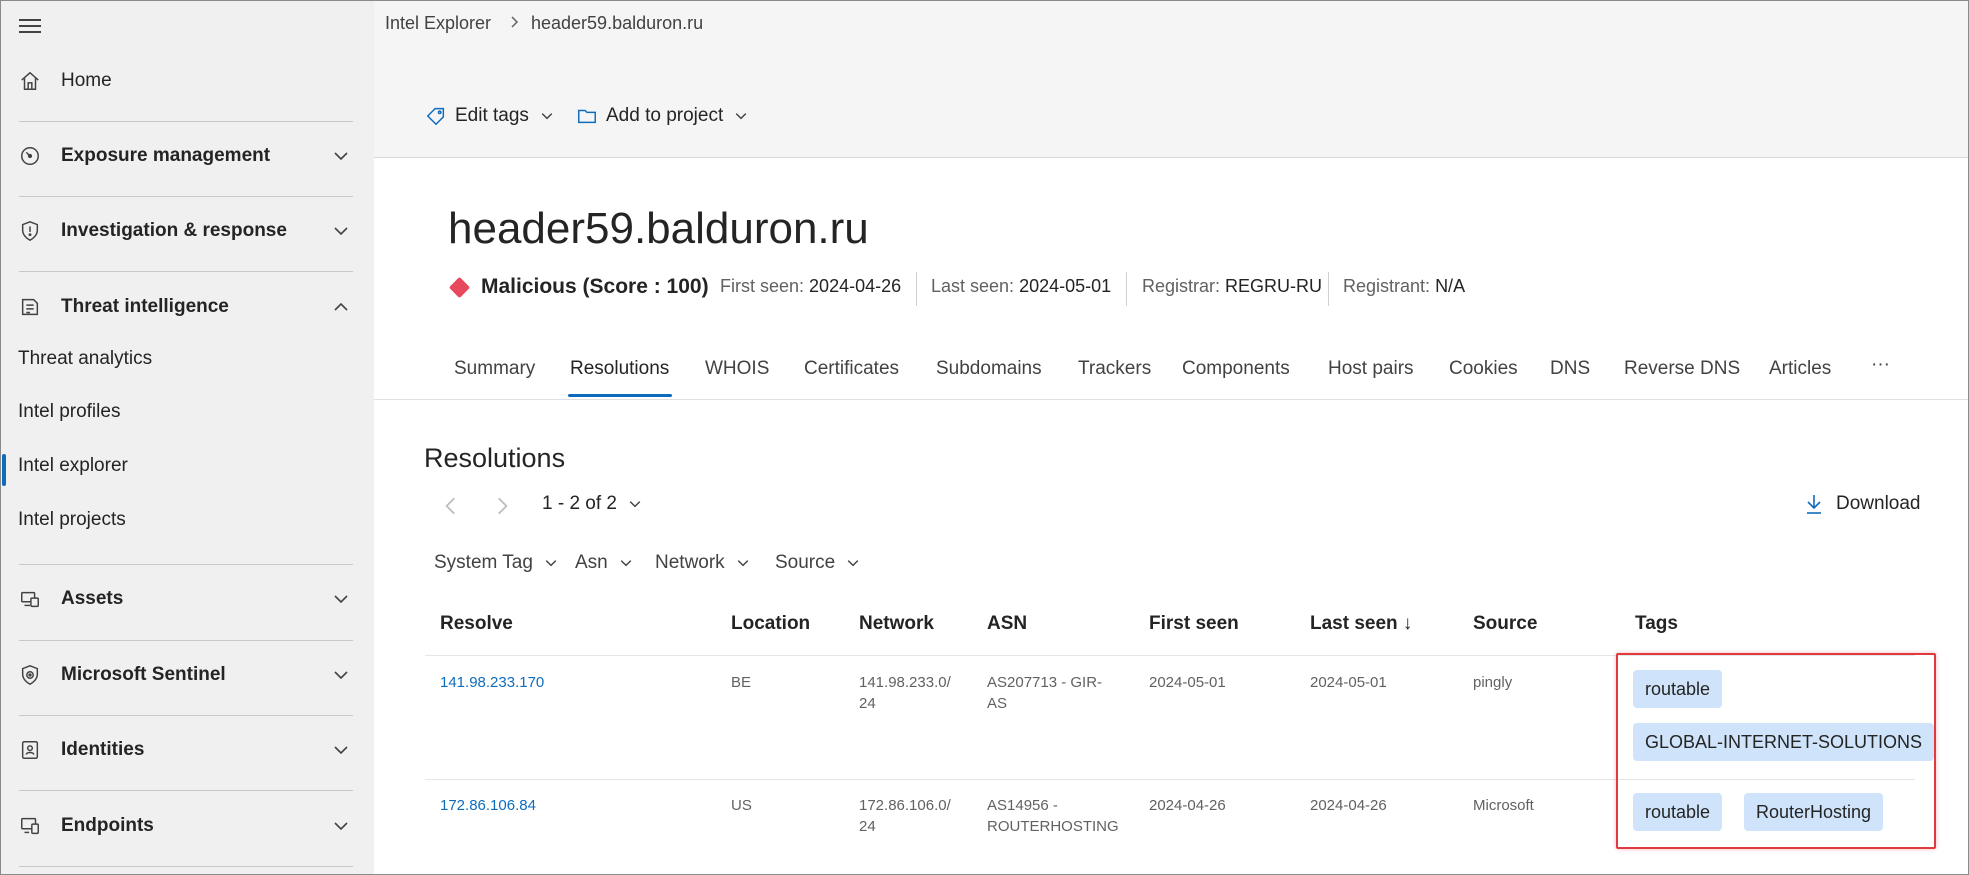 The image size is (1969, 875). Describe the element at coordinates (1181, 286) in the screenshot. I see `registrar-label: Registrar:` at that location.